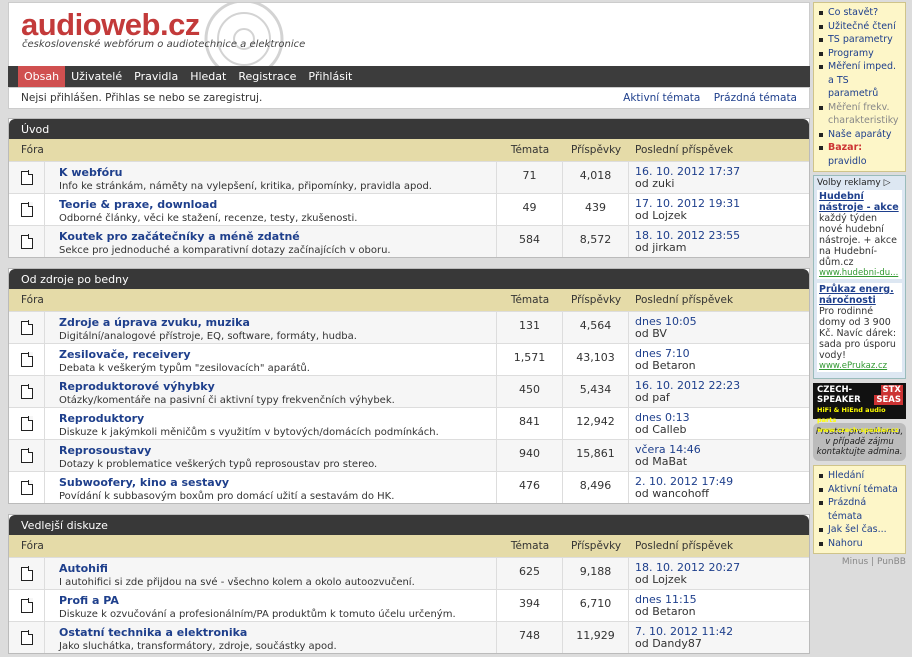  I want to click on sidebar-link: Měření frekv. charakteristiky, so click(860, 114).